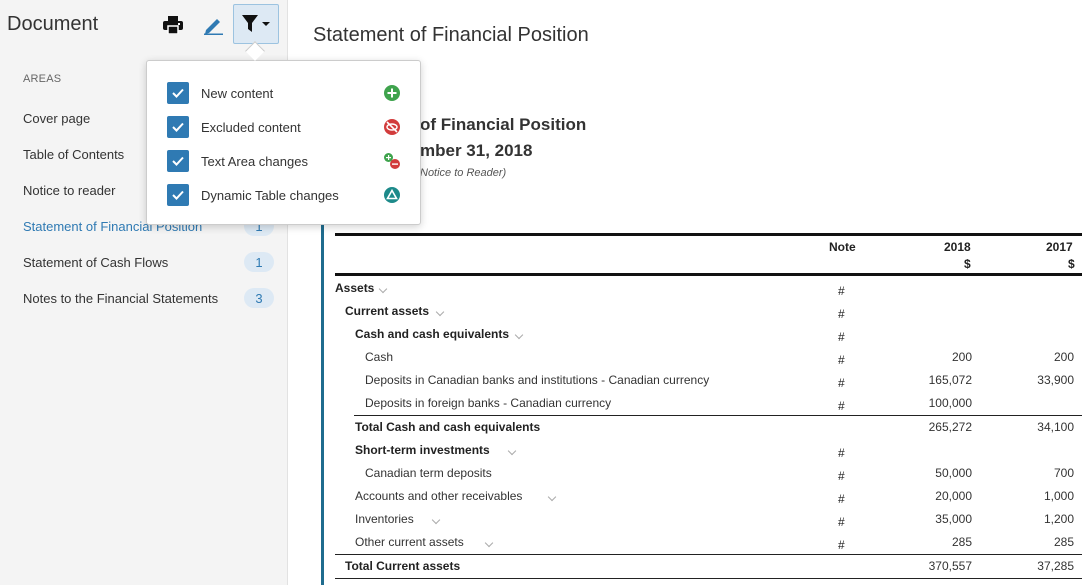 The width and height of the screenshot is (1082, 585). What do you see at coordinates (708, 234) in the screenshot?
I see `table-top-rule` at bounding box center [708, 234].